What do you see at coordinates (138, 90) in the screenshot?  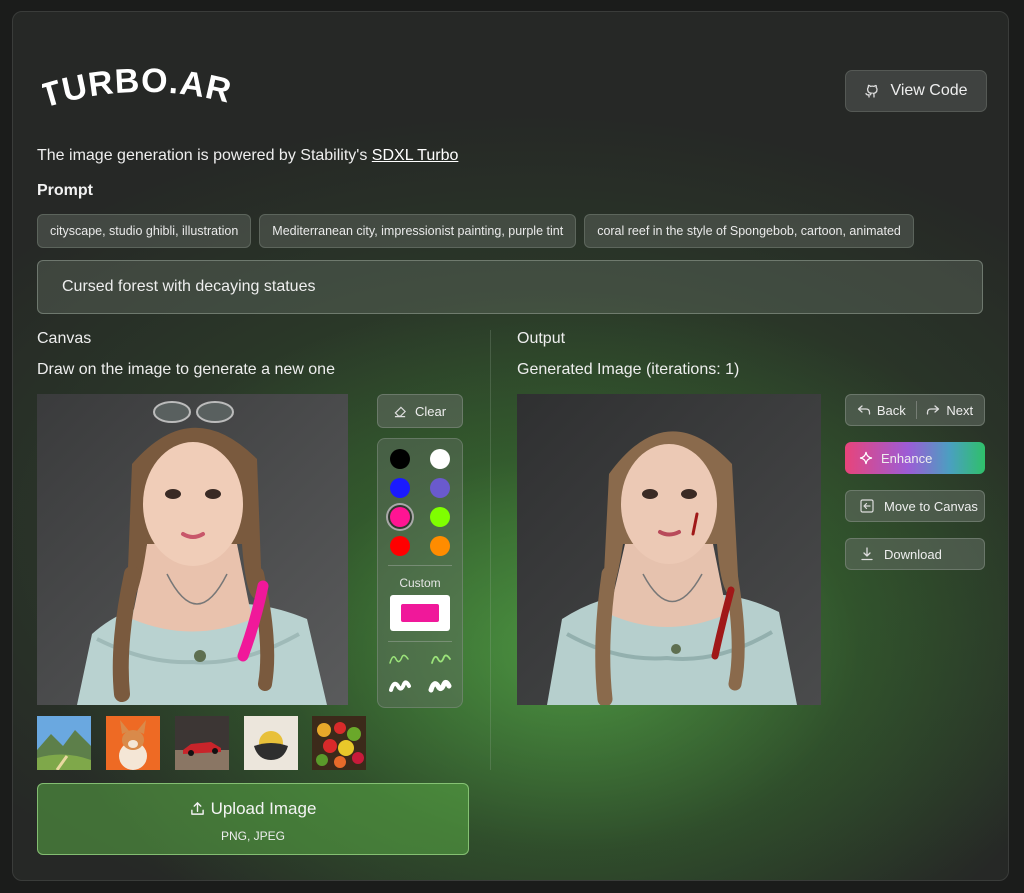 I see `svg-text: TURBO.ART` at bounding box center [138, 90].